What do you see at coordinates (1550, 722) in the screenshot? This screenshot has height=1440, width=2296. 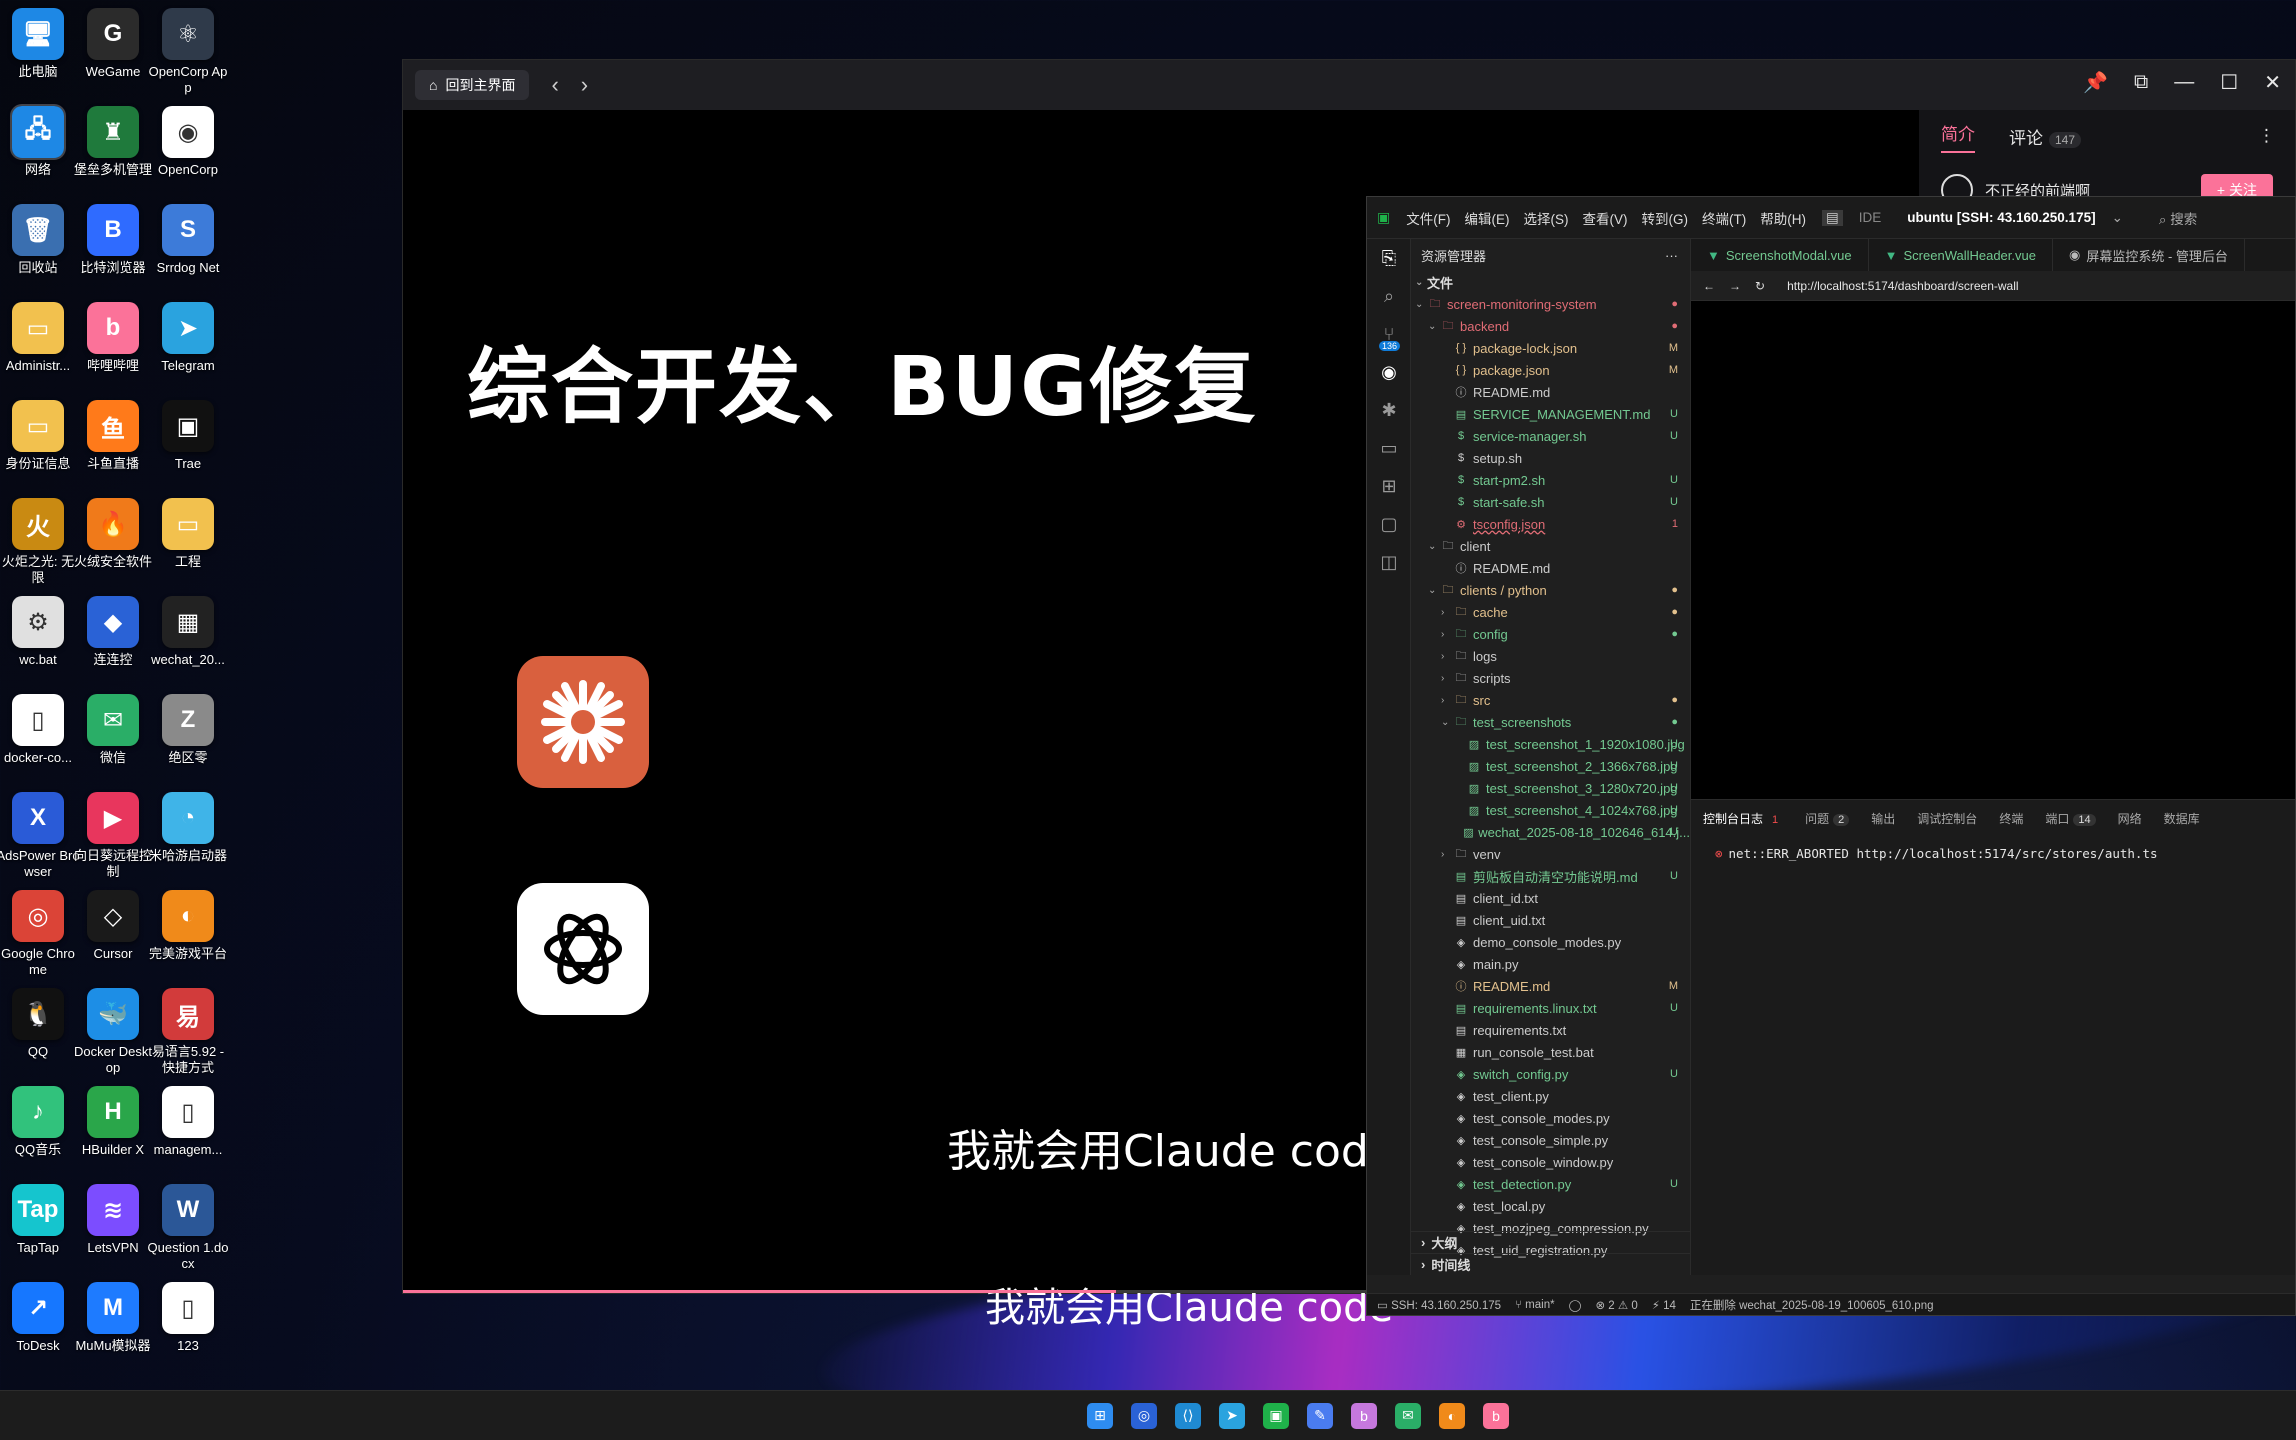 I see `tree-folder: ⌄ 🗀 test_screenshots ●` at bounding box center [1550, 722].